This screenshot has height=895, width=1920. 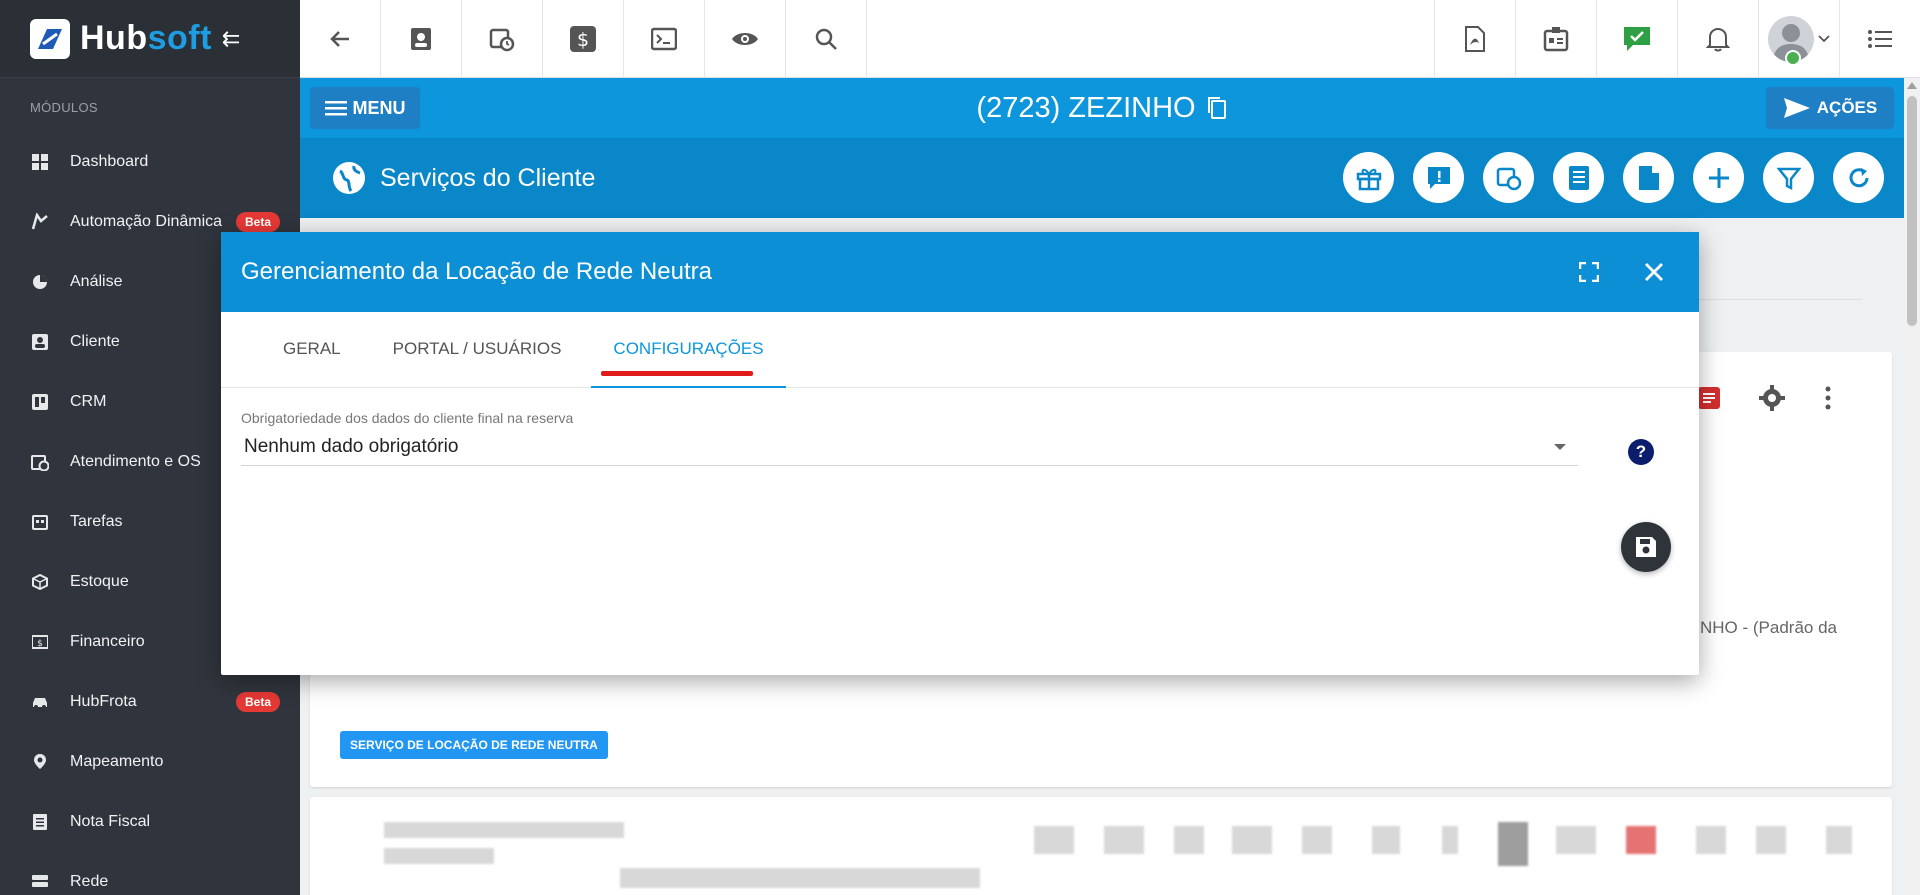 I want to click on document-list-button, so click(x=1578, y=177).